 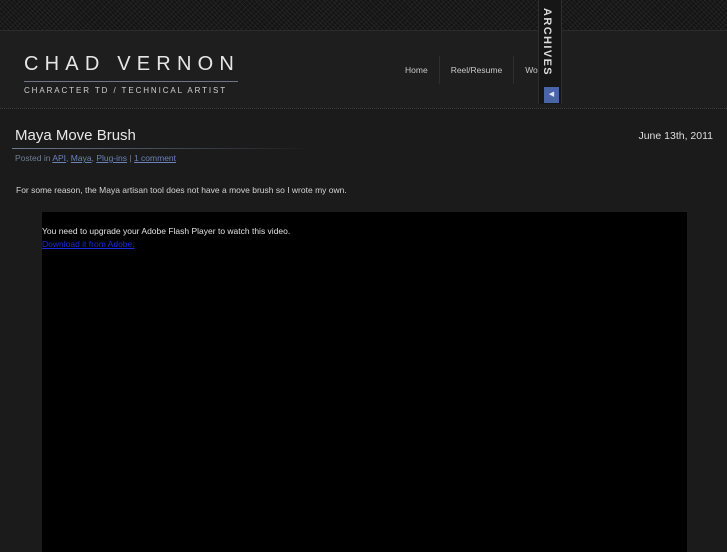 What do you see at coordinates (675, 136) in the screenshot?
I see `post-date: June 13th, 2011` at bounding box center [675, 136].